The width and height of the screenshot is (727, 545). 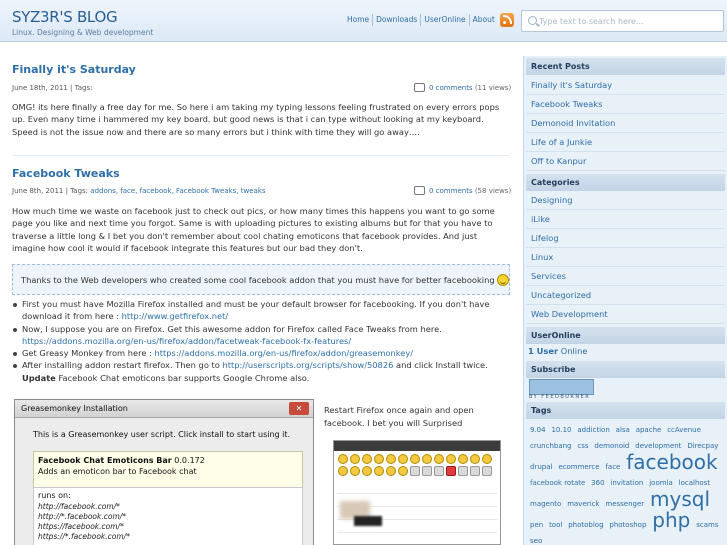 I want to click on tag-link: addiction, so click(x=593, y=430).